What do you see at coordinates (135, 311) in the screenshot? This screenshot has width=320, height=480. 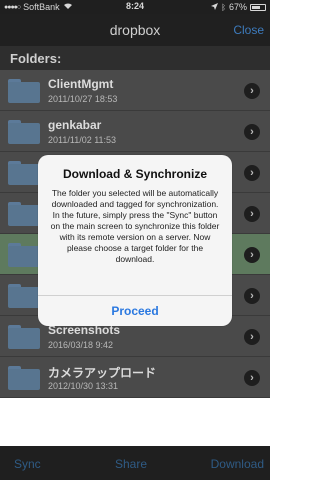 I see `proceed-button: Proceed` at bounding box center [135, 311].